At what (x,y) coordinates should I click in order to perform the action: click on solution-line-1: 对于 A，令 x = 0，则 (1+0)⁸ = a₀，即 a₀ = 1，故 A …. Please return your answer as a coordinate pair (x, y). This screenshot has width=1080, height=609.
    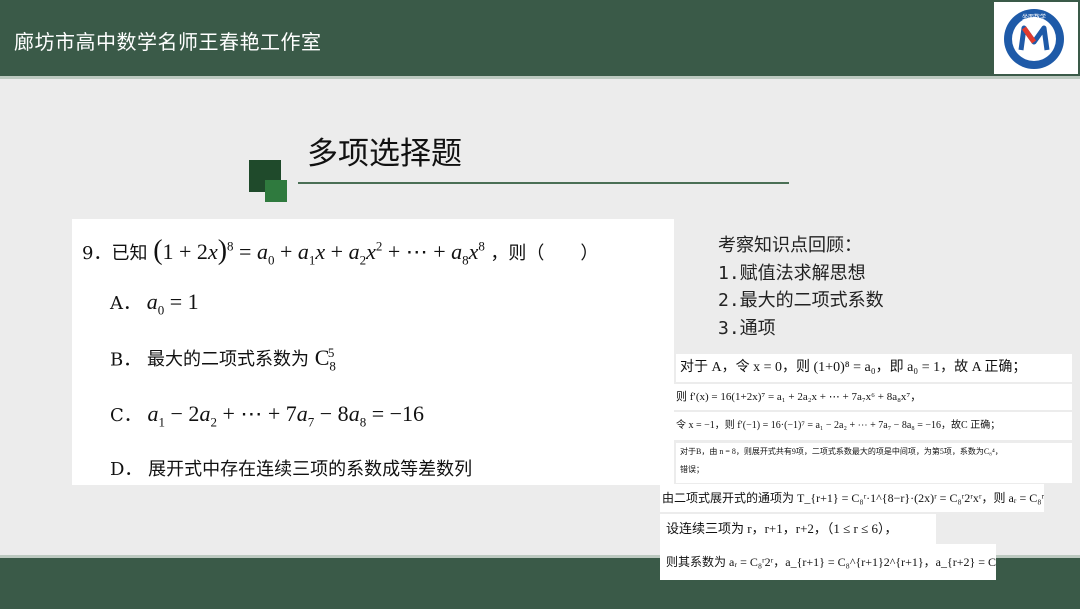
    Looking at the image, I should click on (874, 368).